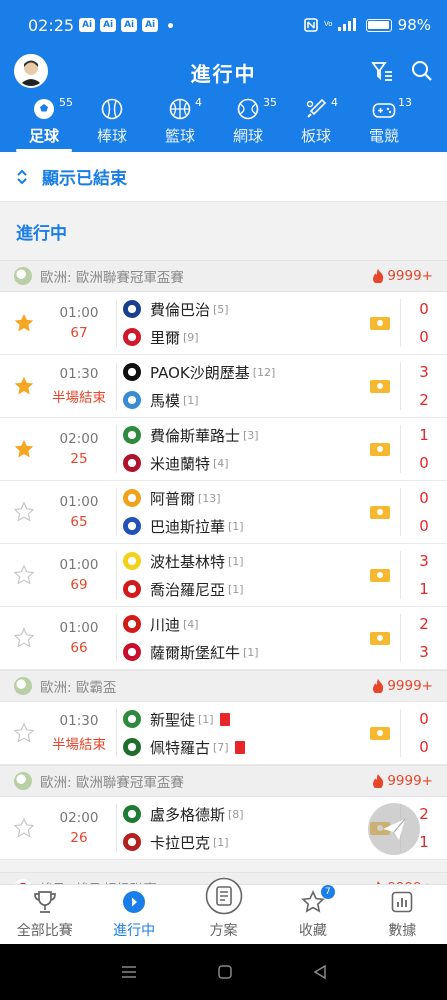 The height and width of the screenshot is (1000, 447). I want to click on nav-data: 數據, so click(402, 914).